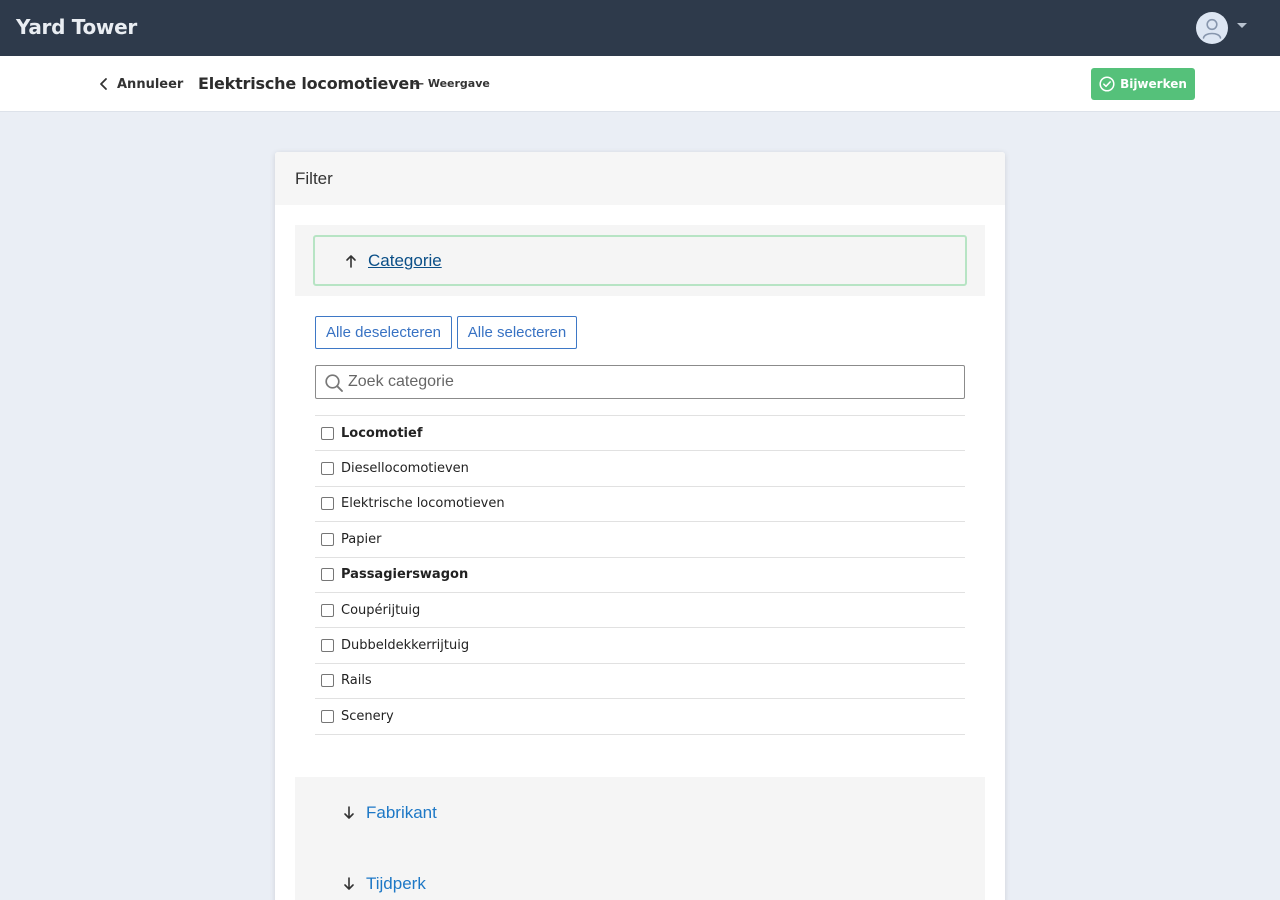 Image resolution: width=1280 pixels, height=900 pixels. I want to click on check-circle-icon, so click(1107, 84).